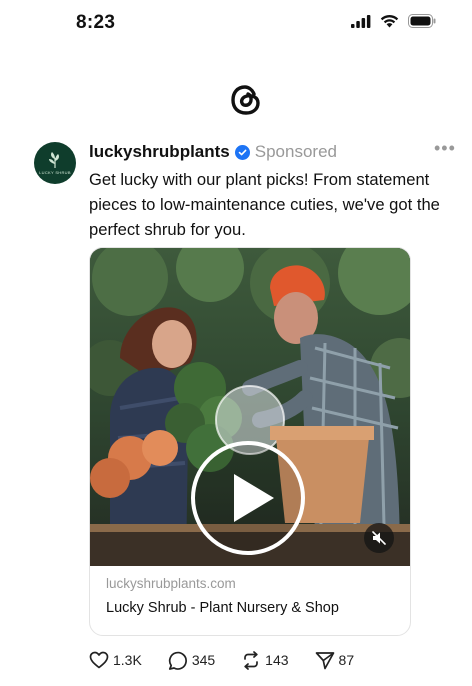 The width and height of the screenshot is (472, 686). Describe the element at coordinates (335, 660) in the screenshot. I see `share-button: 87` at that location.